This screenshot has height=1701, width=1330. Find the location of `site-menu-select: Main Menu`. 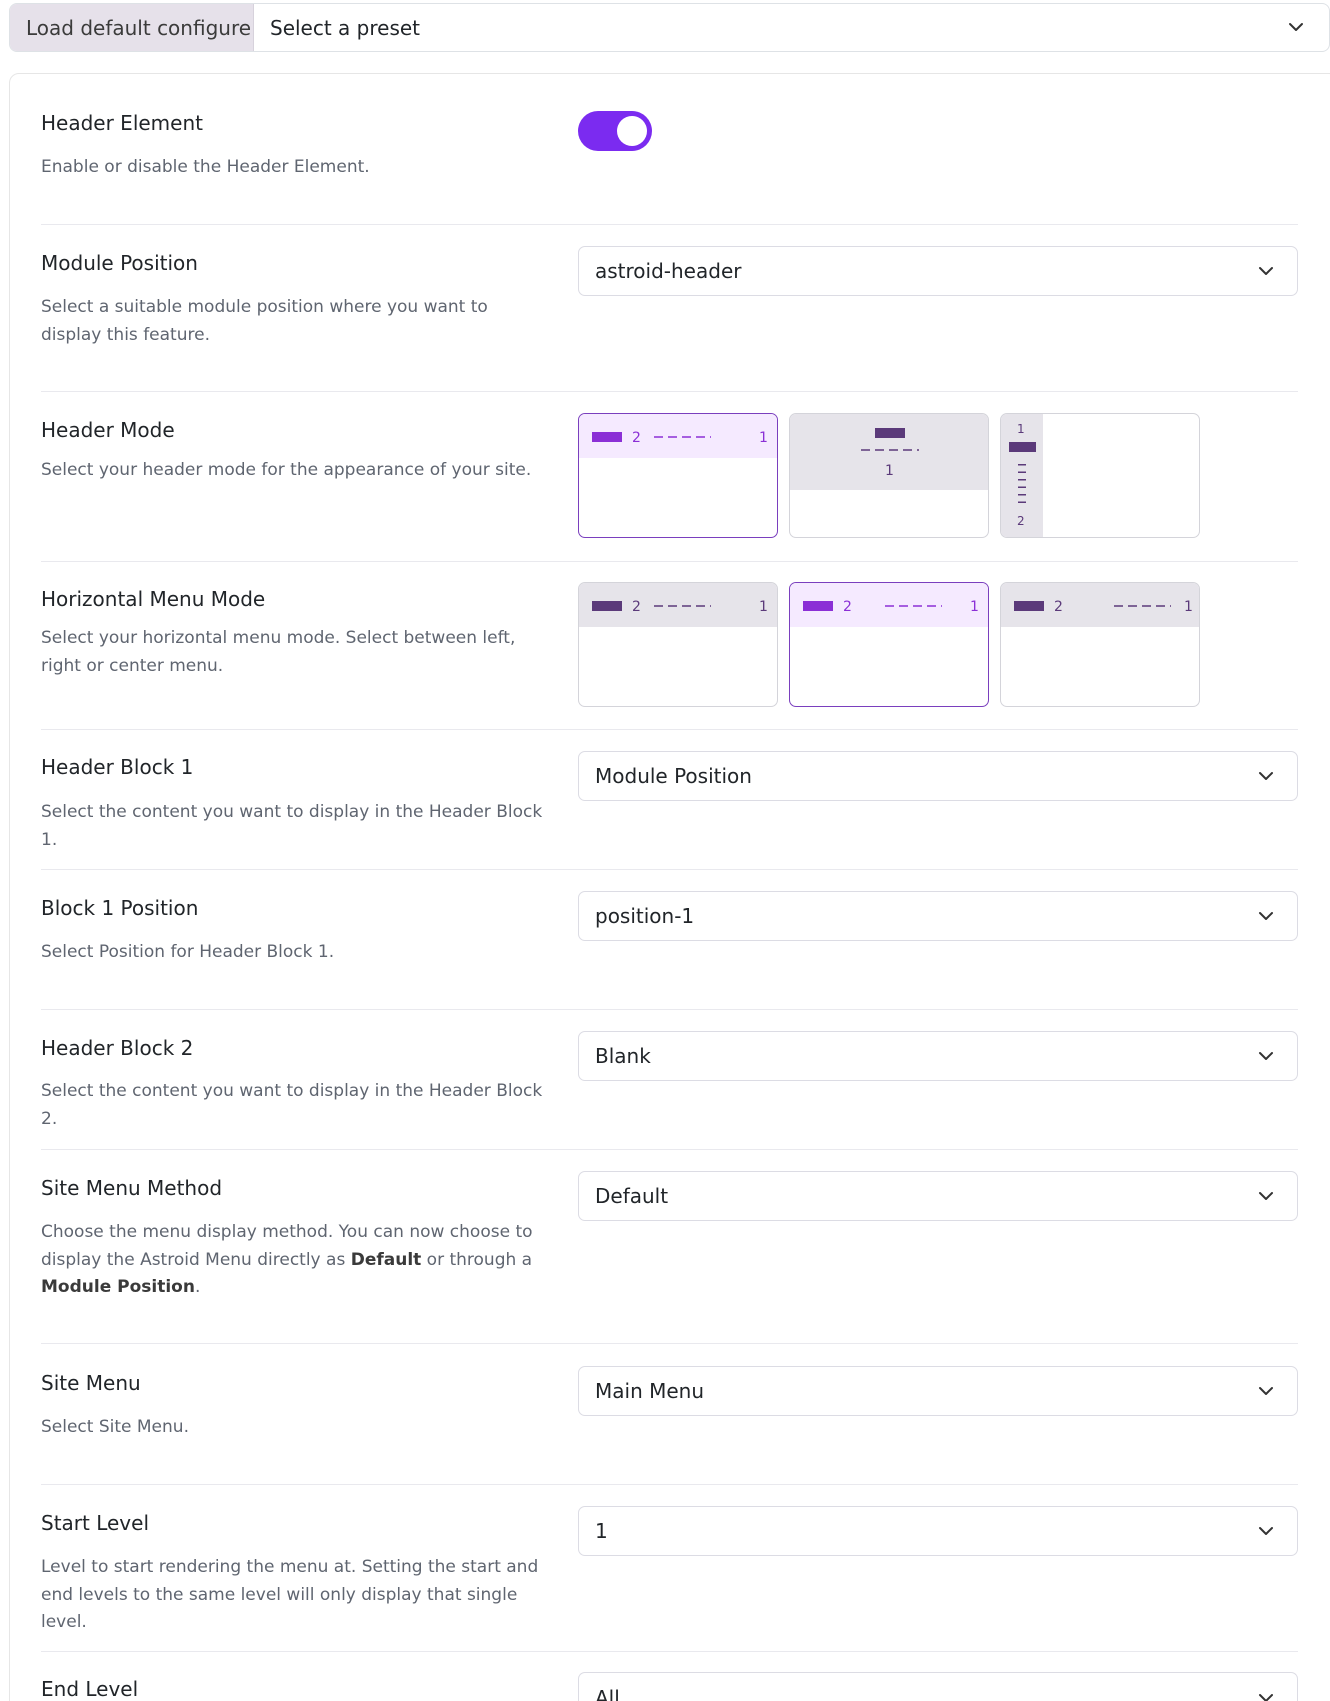

site-menu-select: Main Menu is located at coordinates (938, 1391).